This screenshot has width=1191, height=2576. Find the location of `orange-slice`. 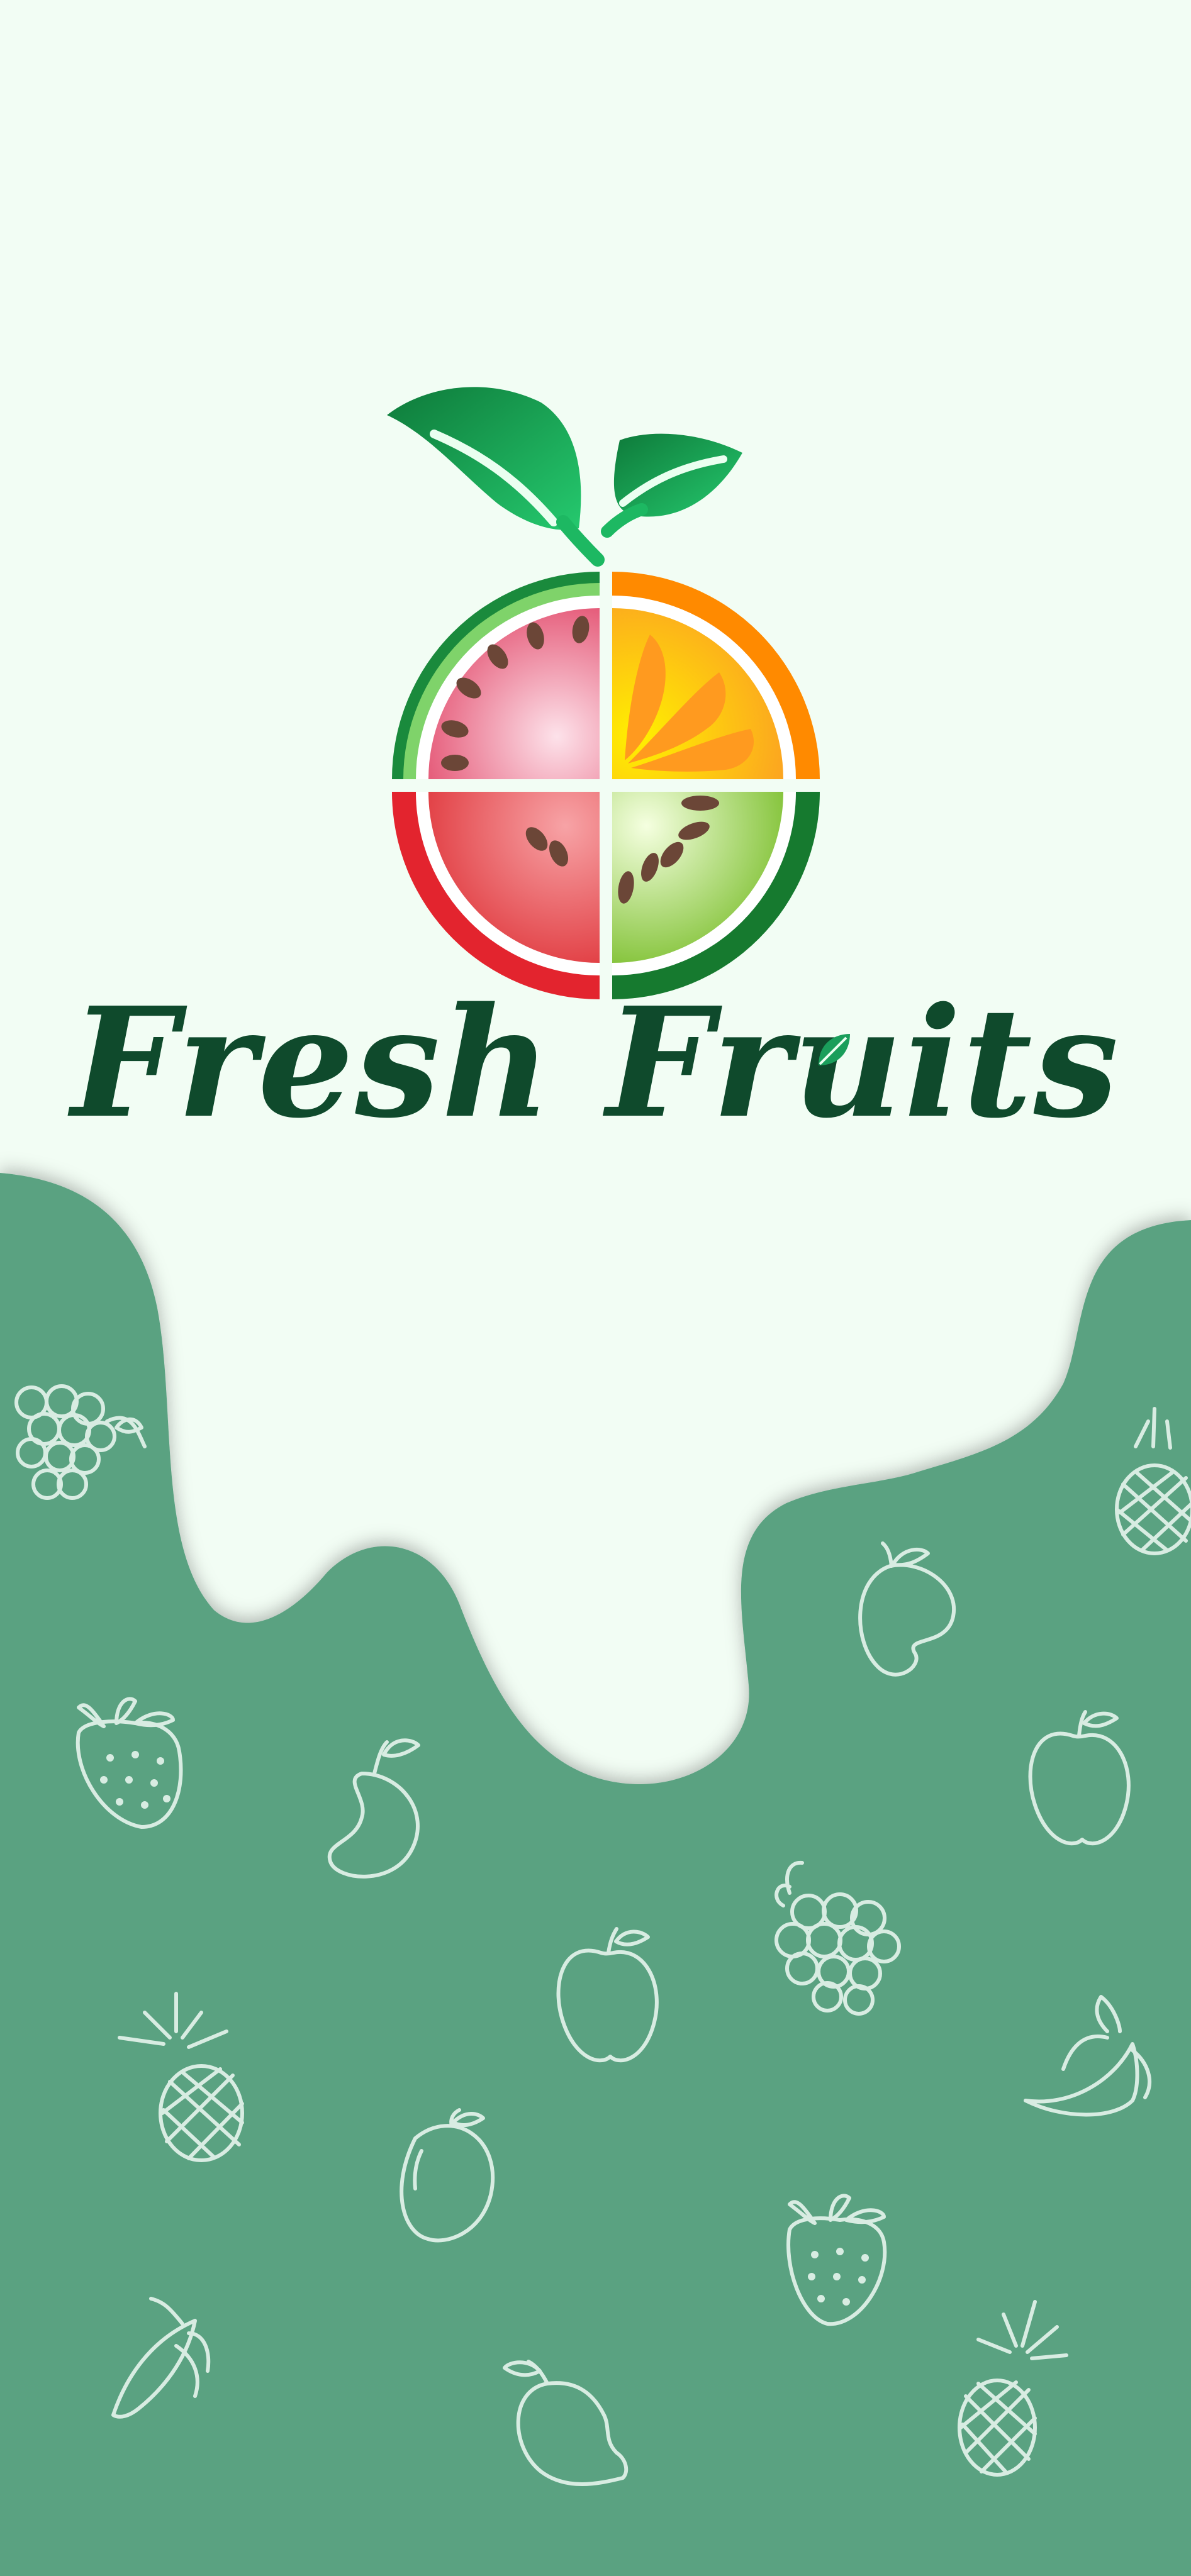

orange-slice is located at coordinates (716, 675).